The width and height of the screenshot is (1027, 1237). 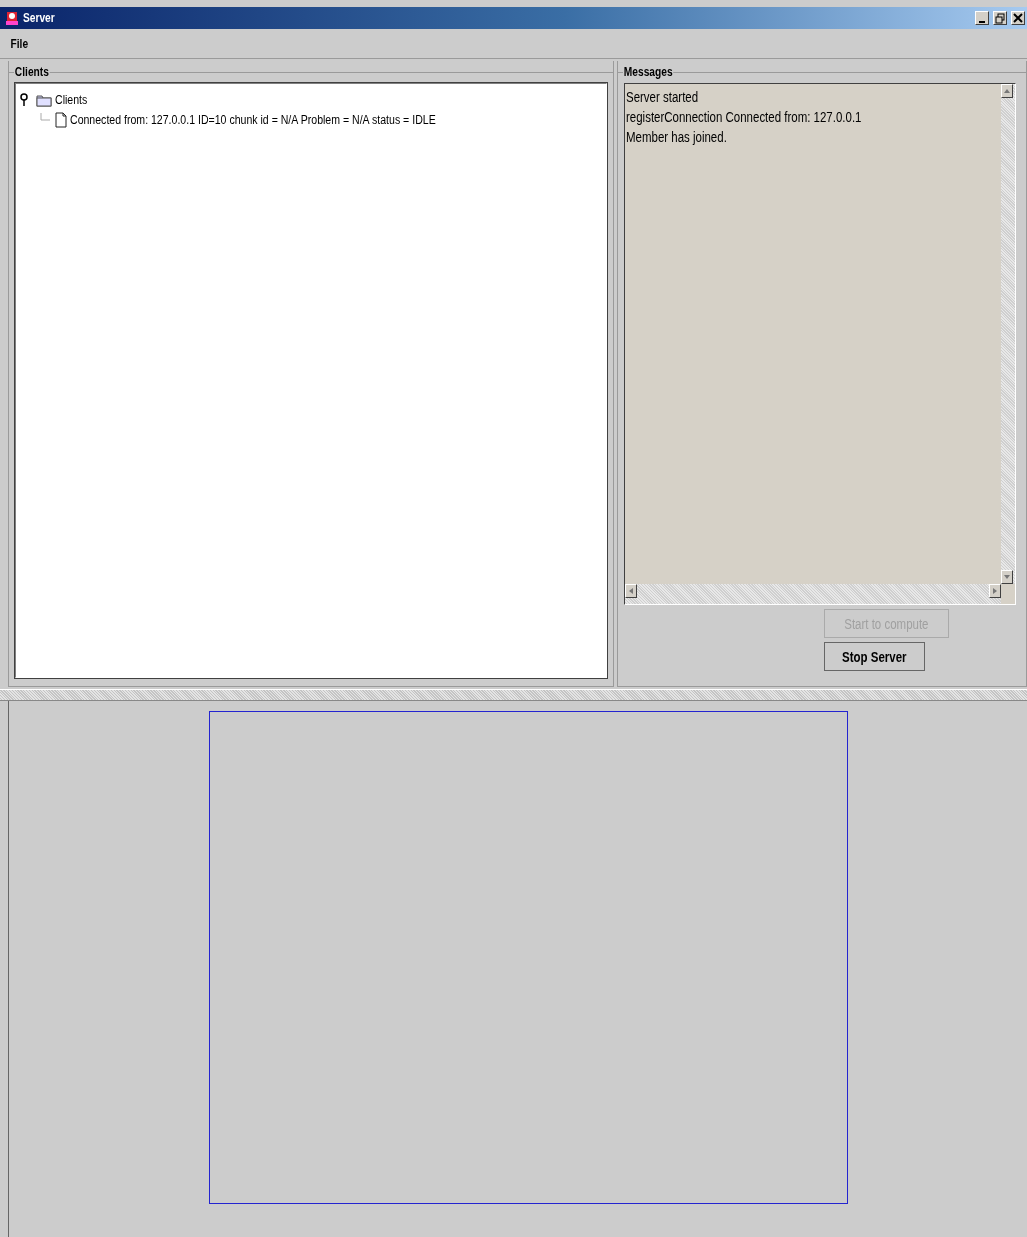 I want to click on message-line: Member has joined., so click(x=677, y=137).